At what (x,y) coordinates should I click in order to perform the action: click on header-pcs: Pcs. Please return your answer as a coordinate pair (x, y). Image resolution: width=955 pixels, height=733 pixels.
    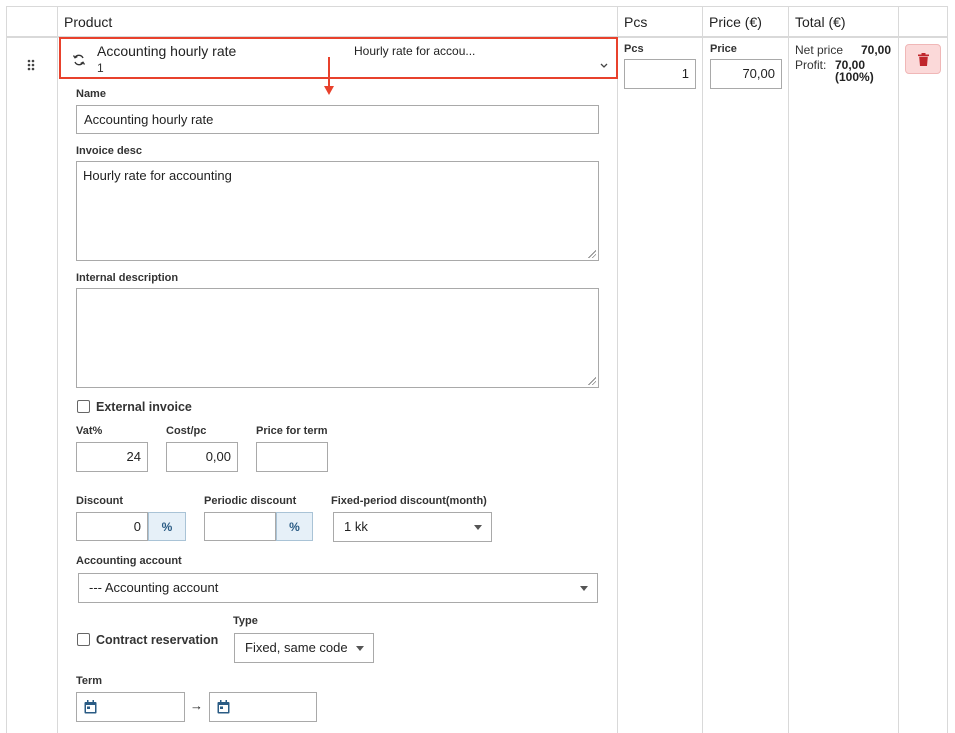
    Looking at the image, I should click on (636, 22).